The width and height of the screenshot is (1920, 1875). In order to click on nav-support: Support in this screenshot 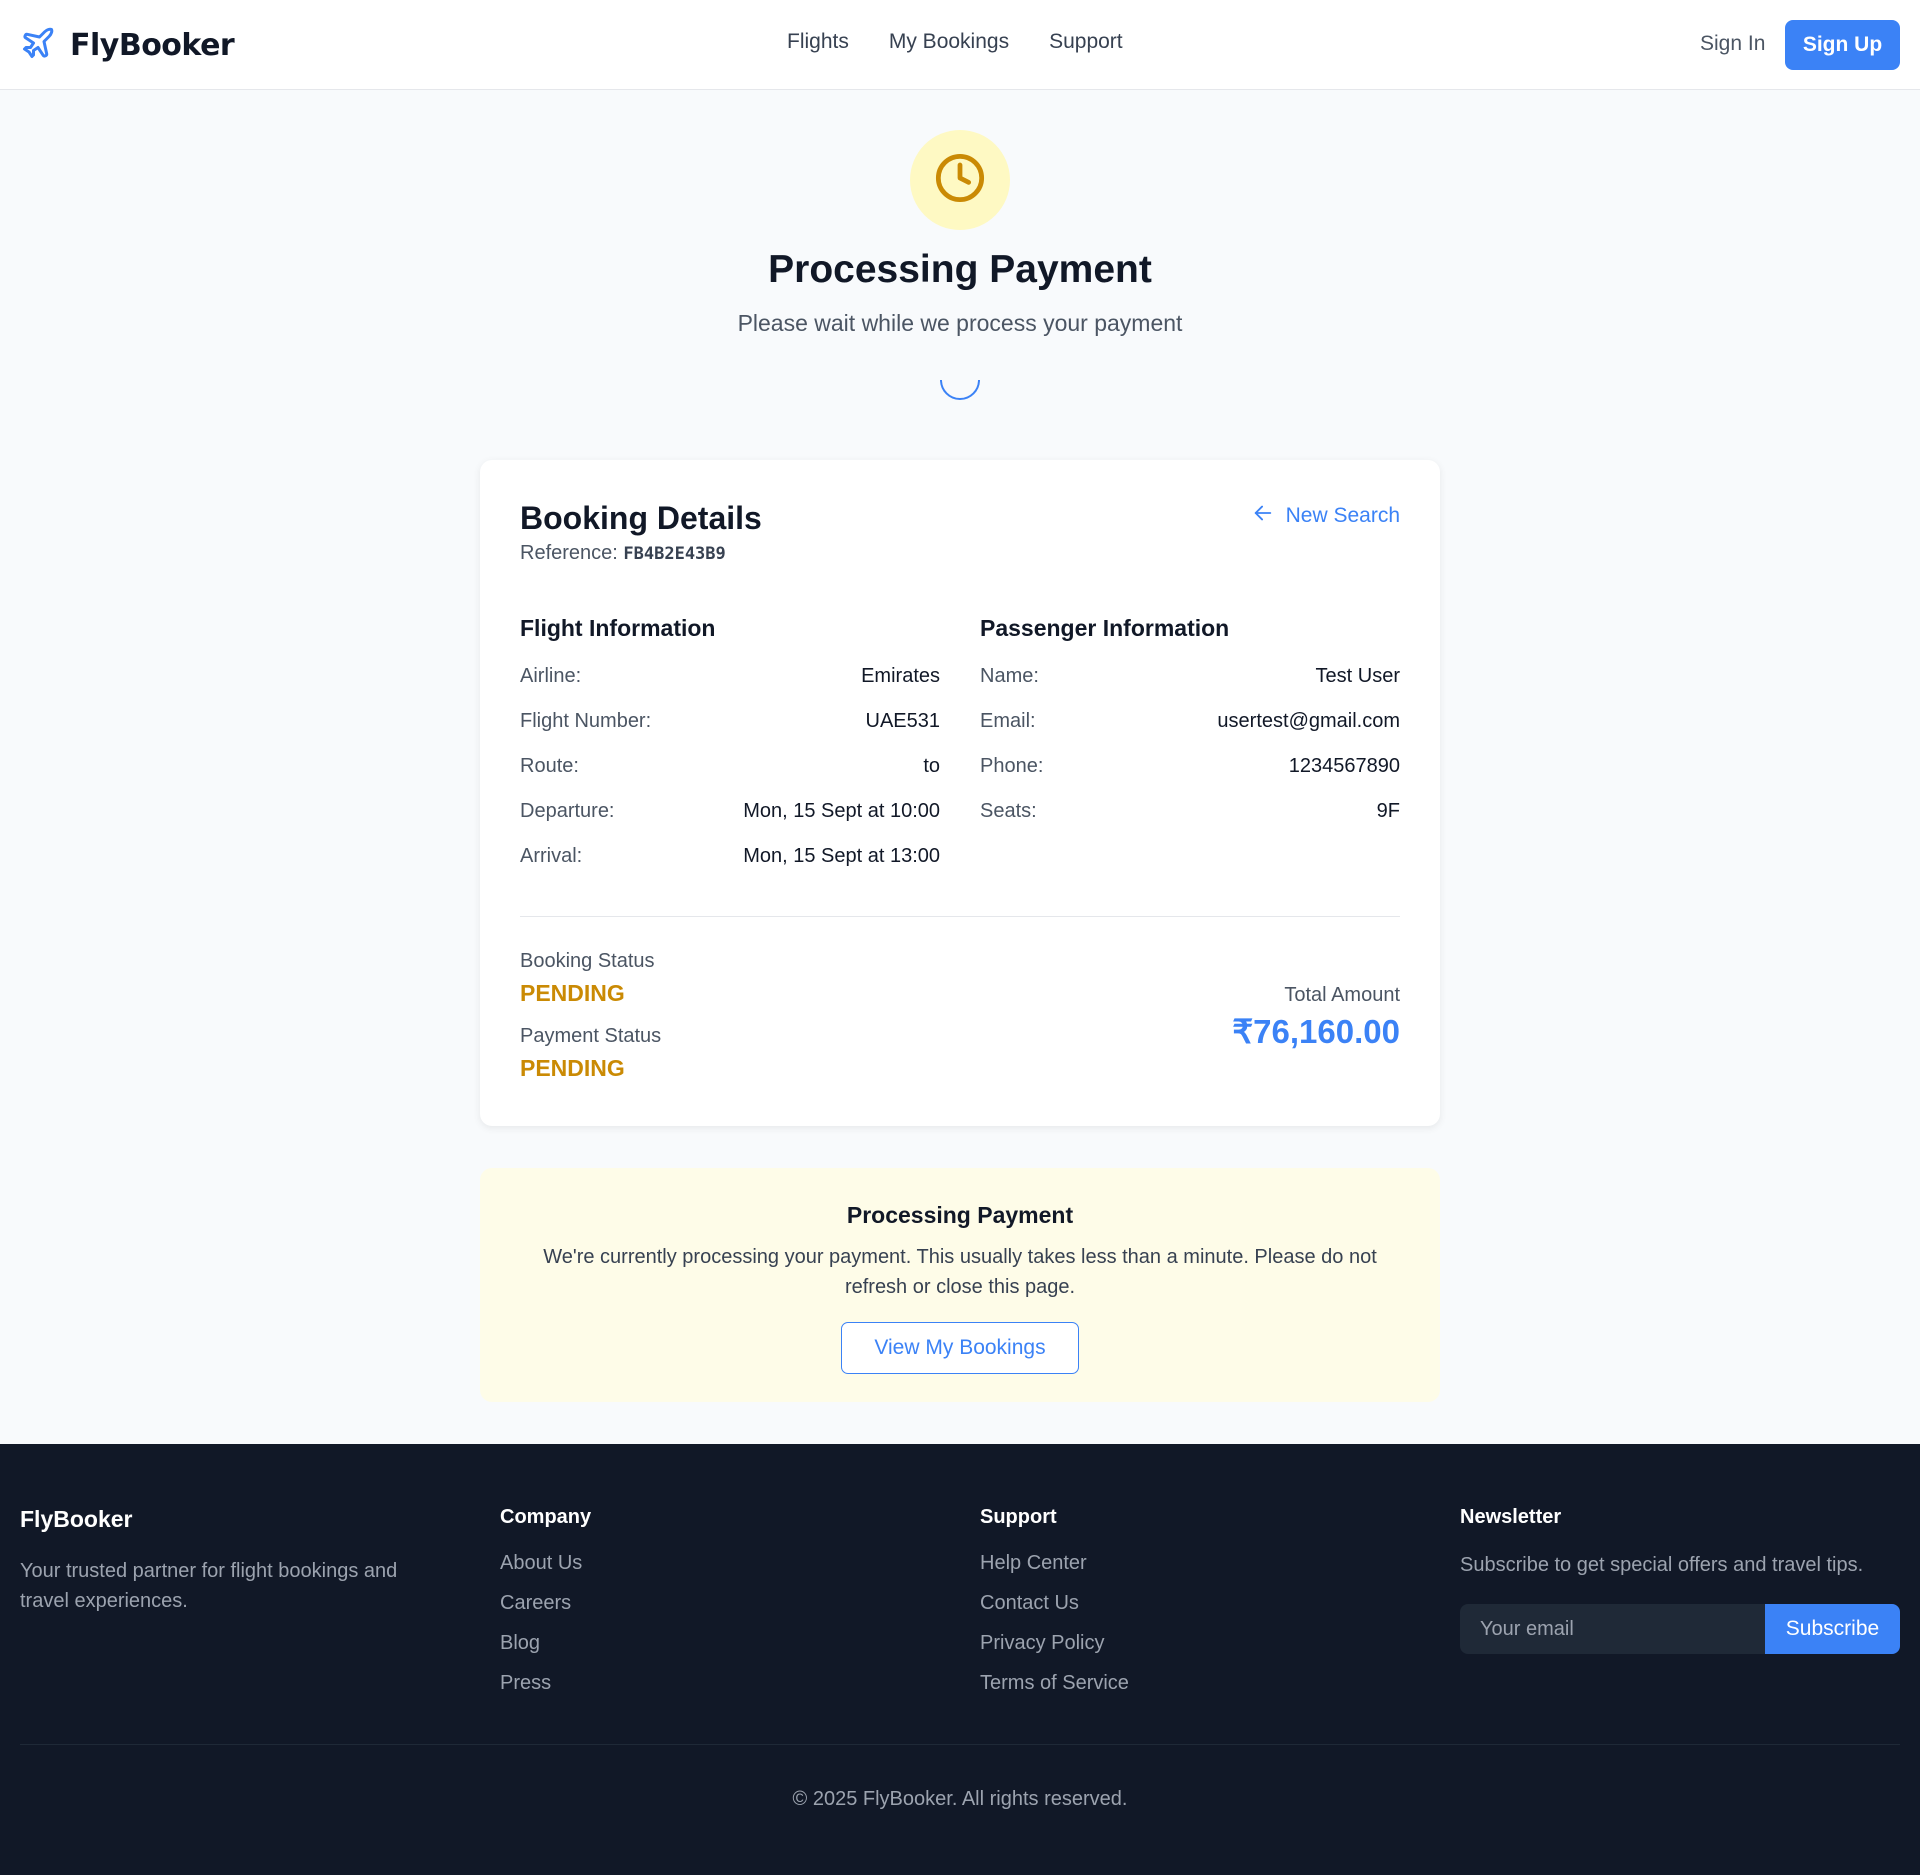, I will do `click(1086, 42)`.